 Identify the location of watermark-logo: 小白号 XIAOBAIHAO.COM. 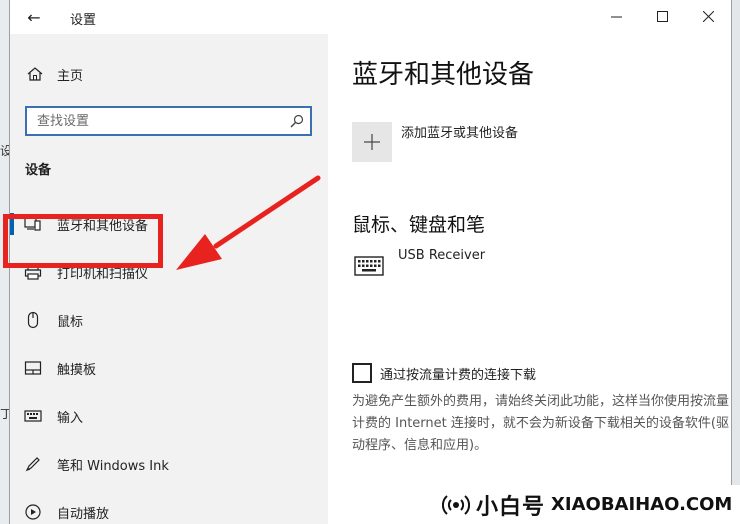
(589, 504).